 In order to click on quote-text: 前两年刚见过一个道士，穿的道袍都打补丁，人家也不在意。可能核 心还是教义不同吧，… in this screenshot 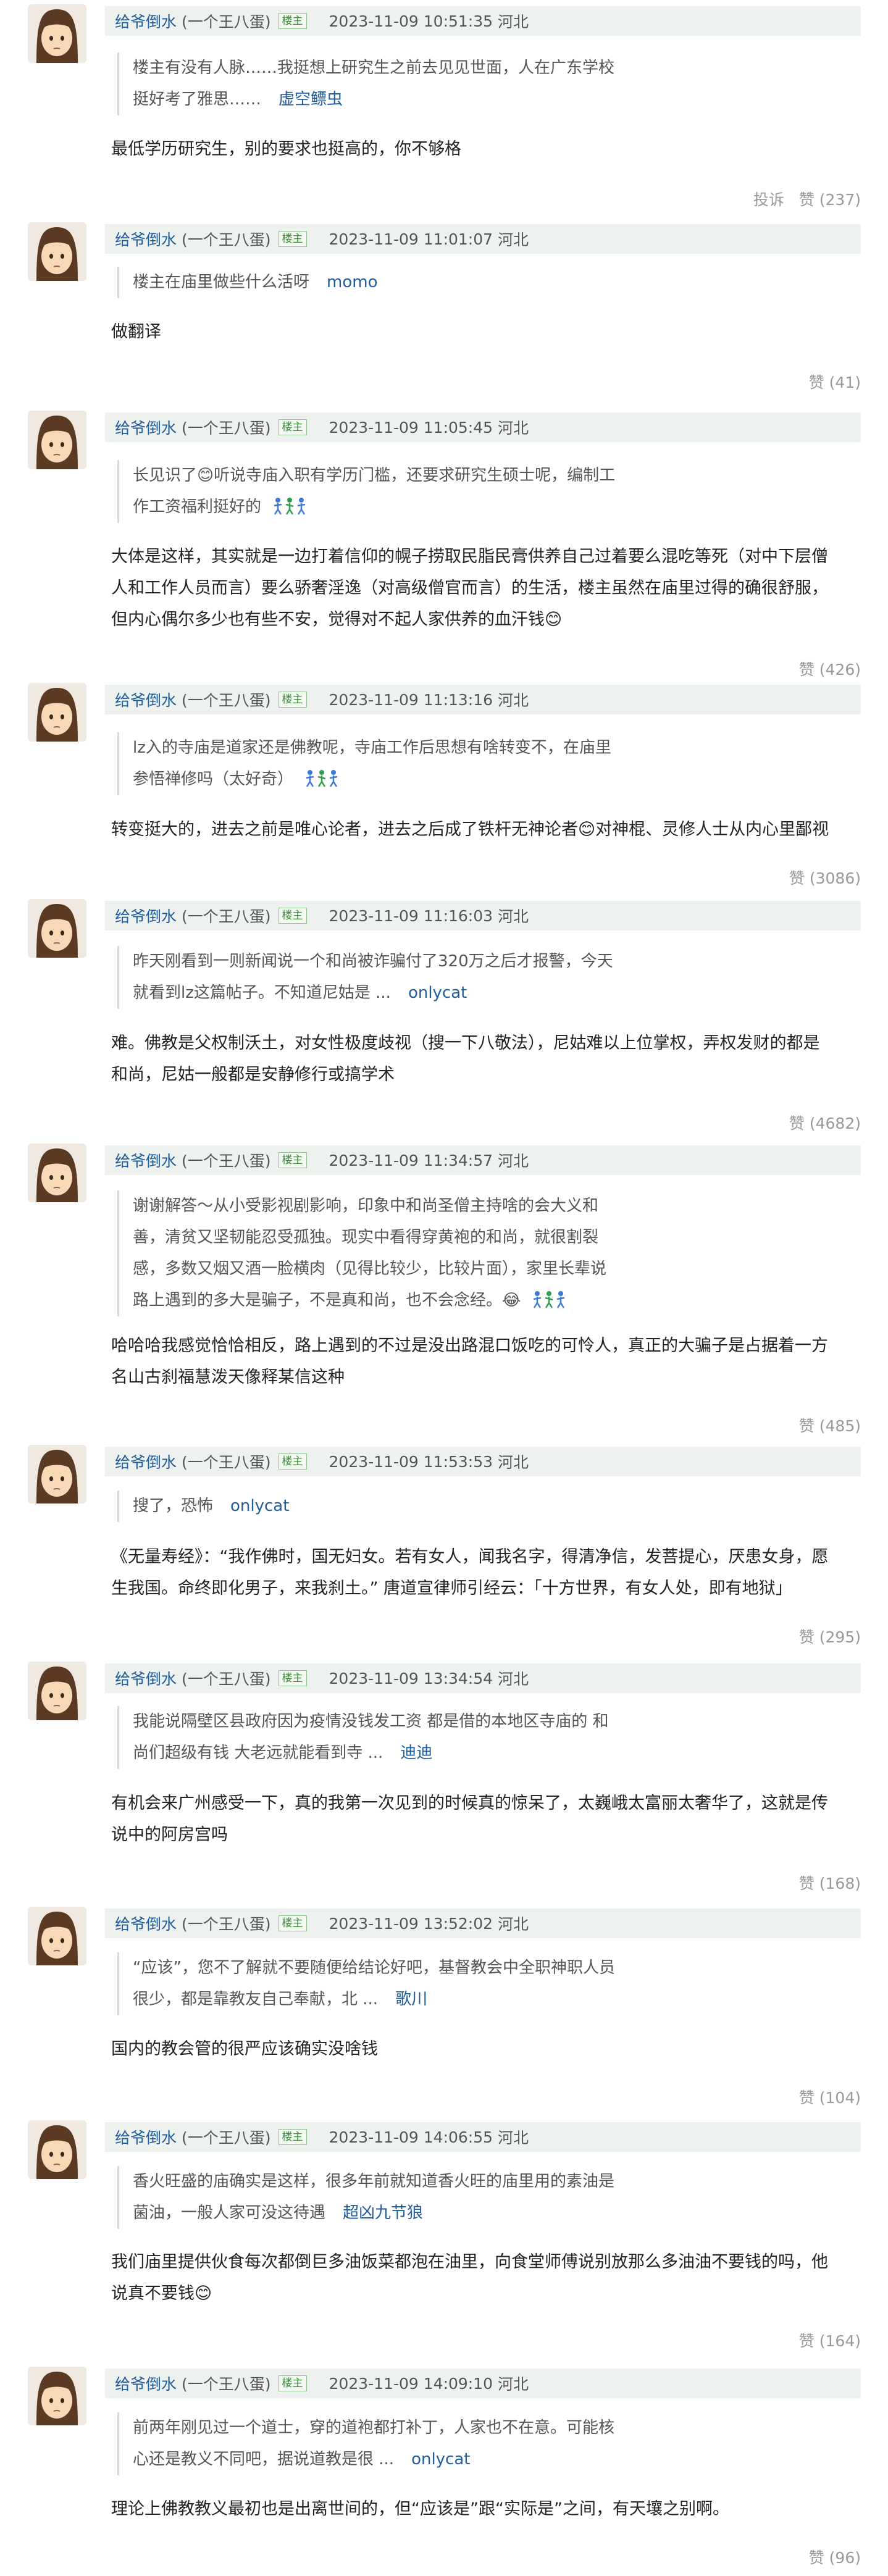, I will do `click(374, 2444)`.